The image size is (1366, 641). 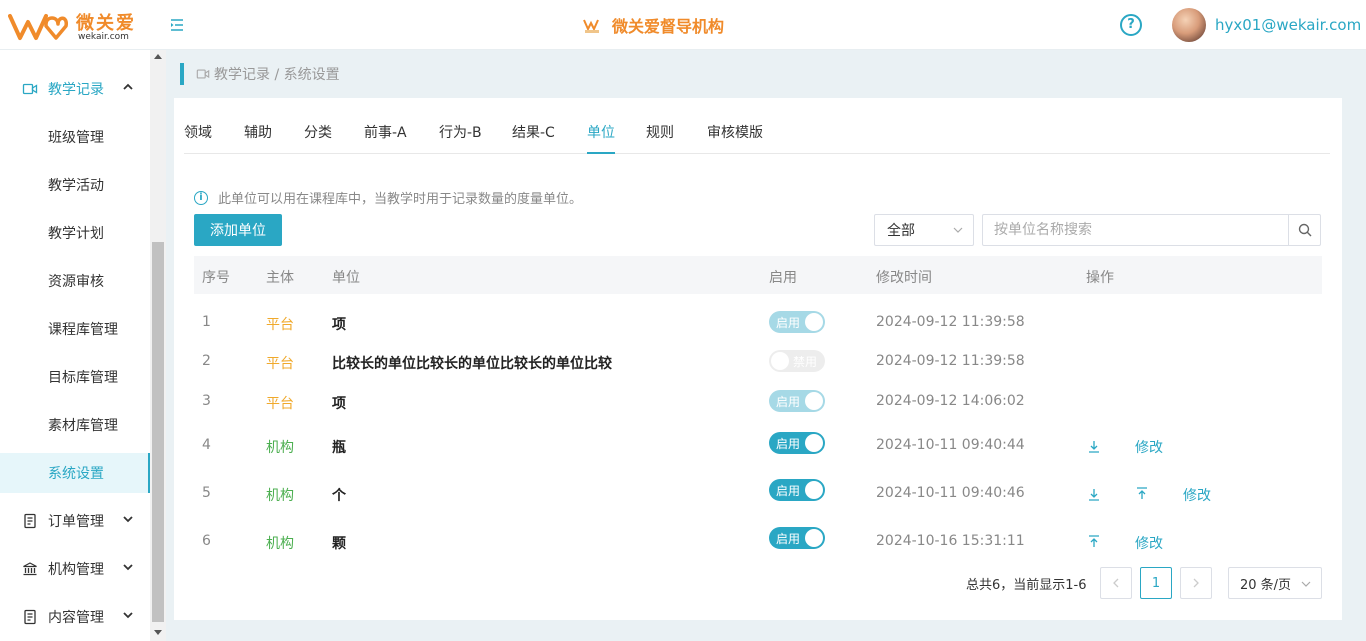 I want to click on scrollbar-thumb, so click(x=158, y=432).